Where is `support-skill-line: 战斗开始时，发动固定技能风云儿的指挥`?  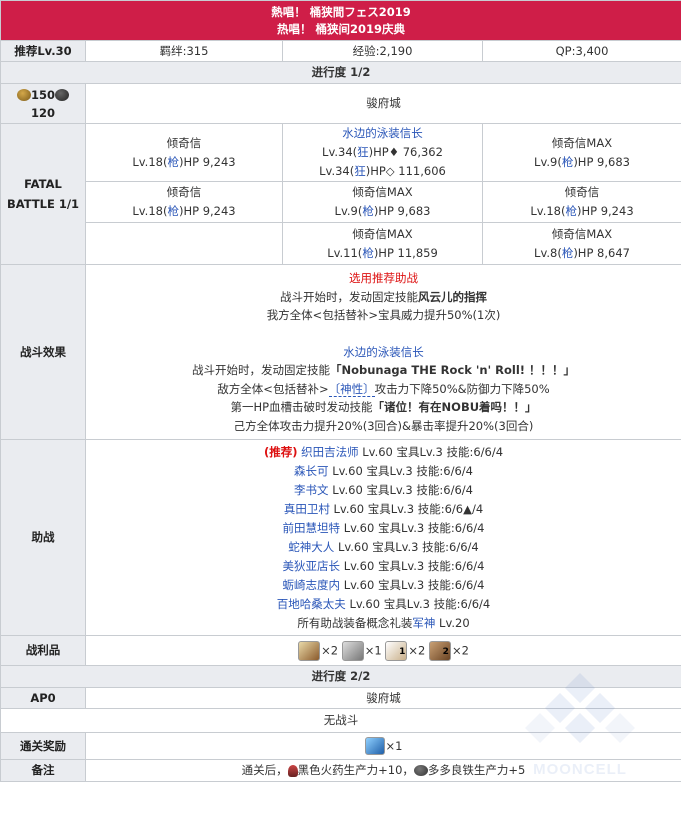
support-skill-line: 战斗开始时，发动固定技能风云儿的指挥 is located at coordinates (383, 296).